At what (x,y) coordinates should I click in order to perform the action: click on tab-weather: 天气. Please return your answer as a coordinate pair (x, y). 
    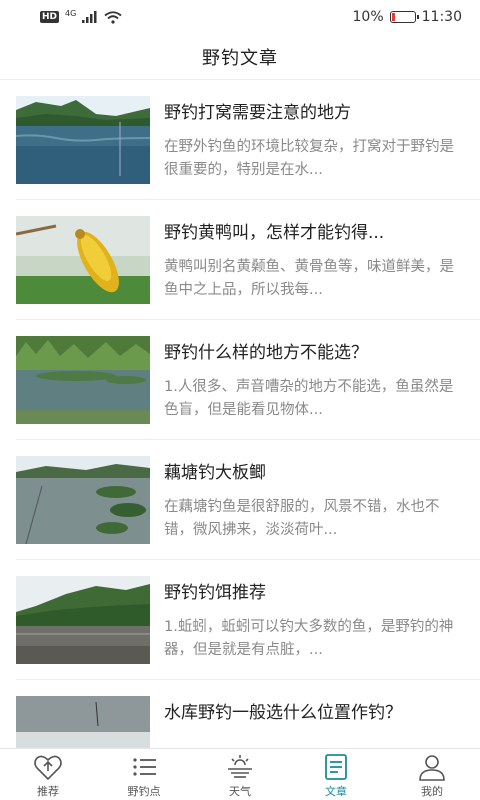
    Looking at the image, I should click on (240, 774).